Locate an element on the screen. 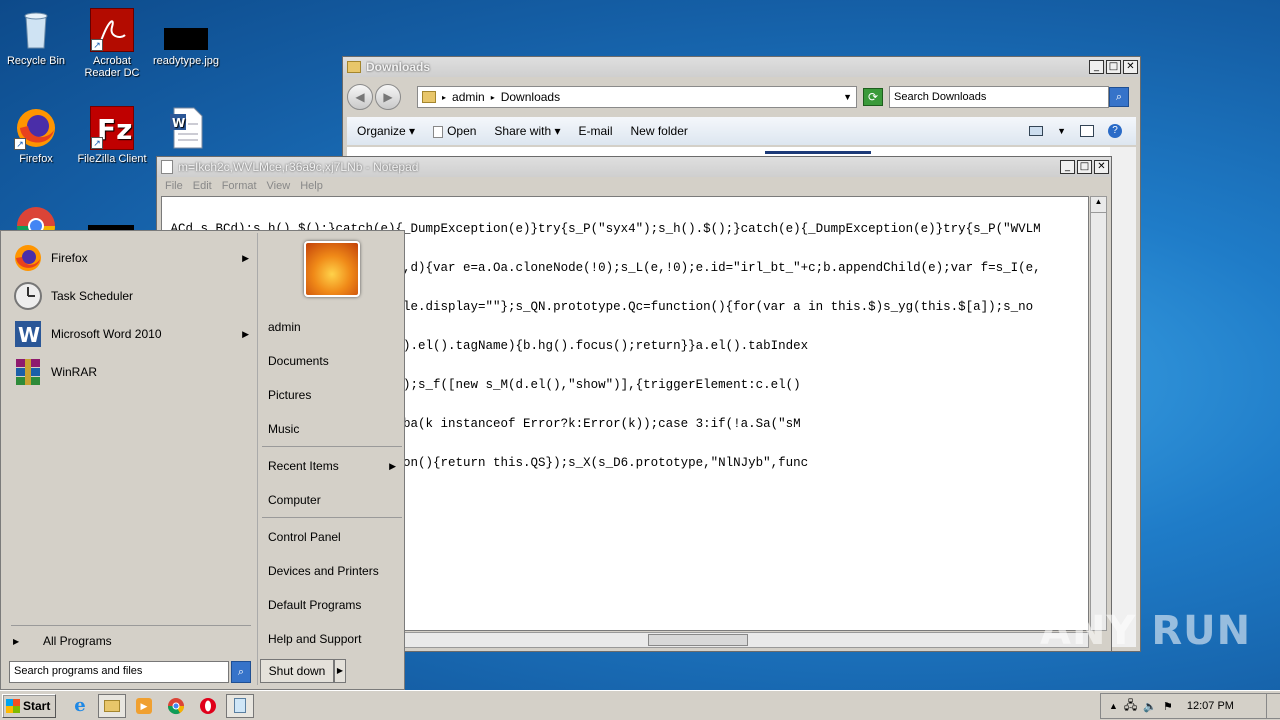 Image resolution: width=1280 pixels, height=720 pixels. filezilla-icon: Fz ↗ is located at coordinates (112, 128).